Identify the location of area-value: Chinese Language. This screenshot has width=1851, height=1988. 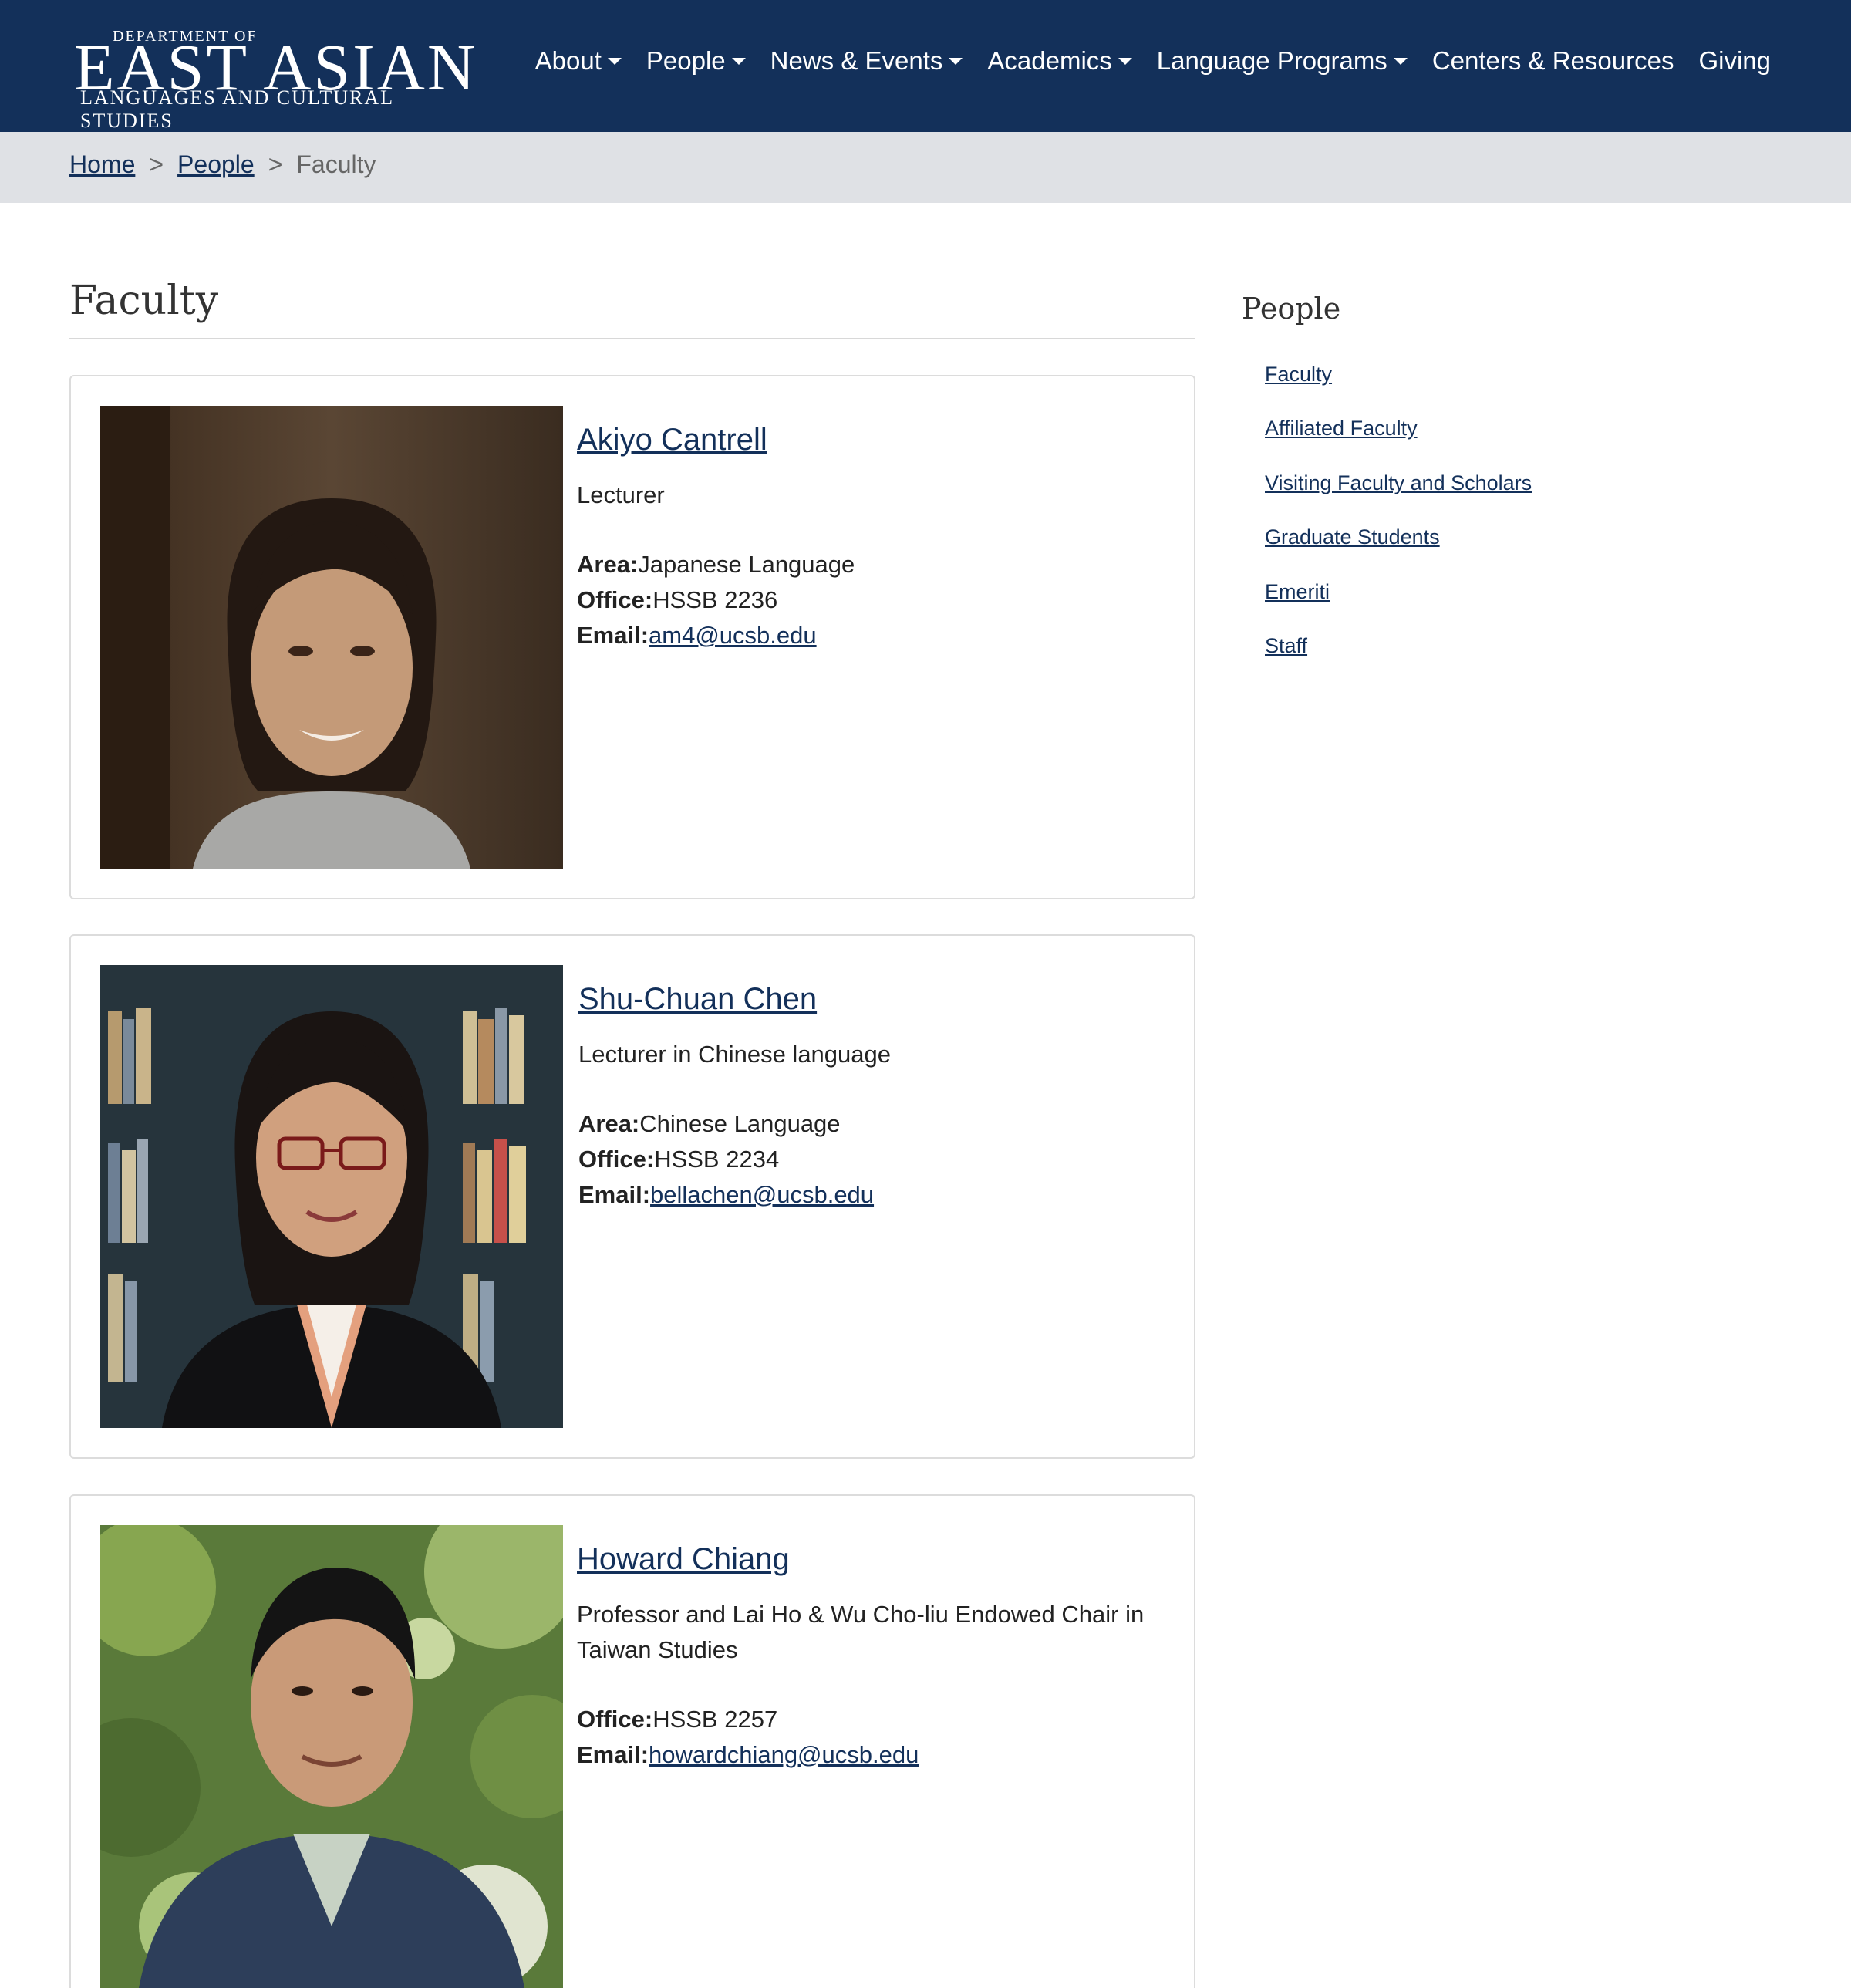
(740, 1123).